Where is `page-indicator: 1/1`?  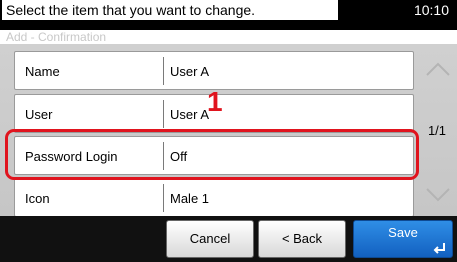
page-indicator: 1/1 is located at coordinates (437, 130).